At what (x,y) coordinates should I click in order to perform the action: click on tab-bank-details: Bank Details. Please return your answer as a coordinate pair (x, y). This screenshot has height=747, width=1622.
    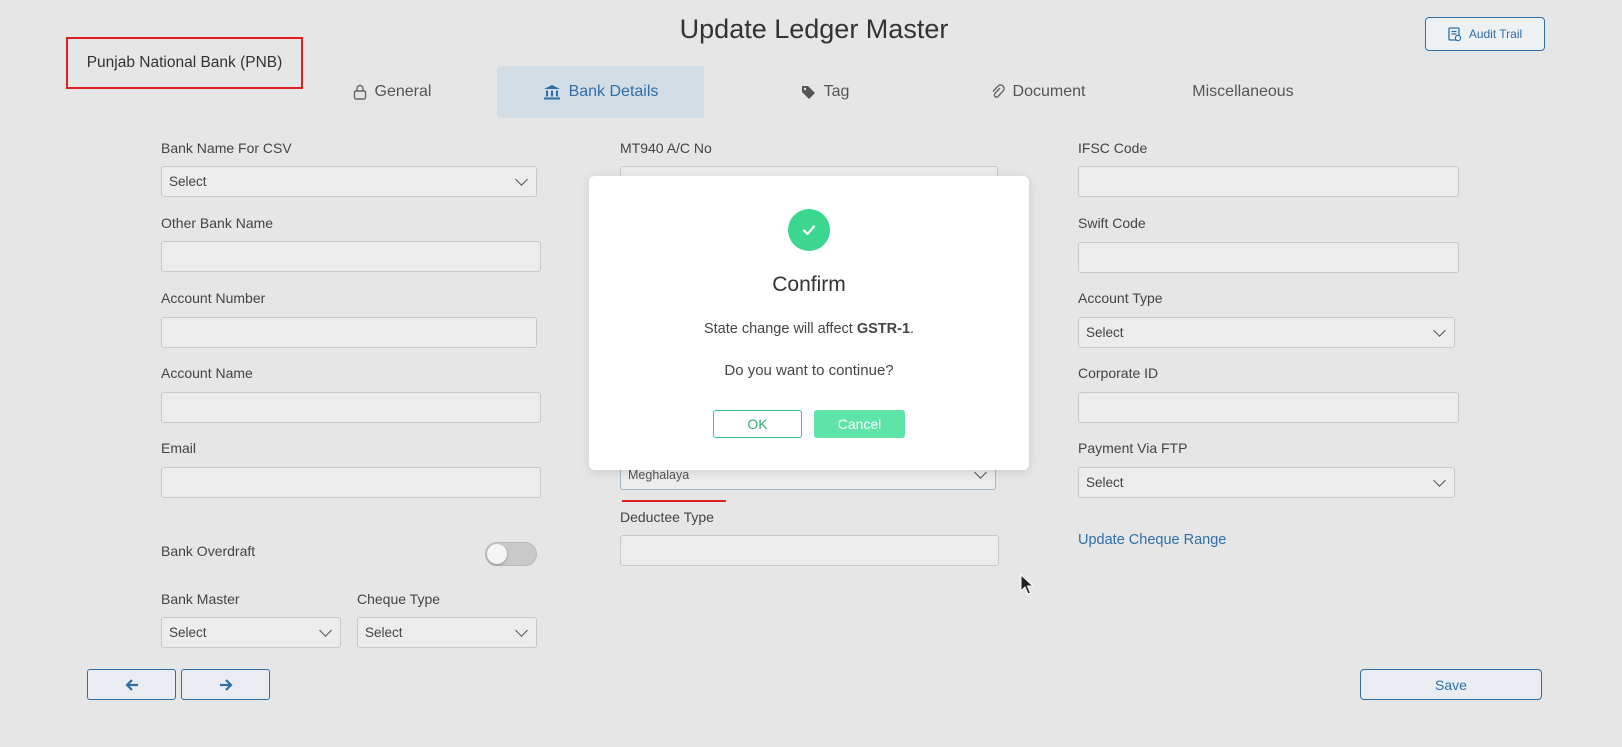
    Looking at the image, I should click on (600, 92).